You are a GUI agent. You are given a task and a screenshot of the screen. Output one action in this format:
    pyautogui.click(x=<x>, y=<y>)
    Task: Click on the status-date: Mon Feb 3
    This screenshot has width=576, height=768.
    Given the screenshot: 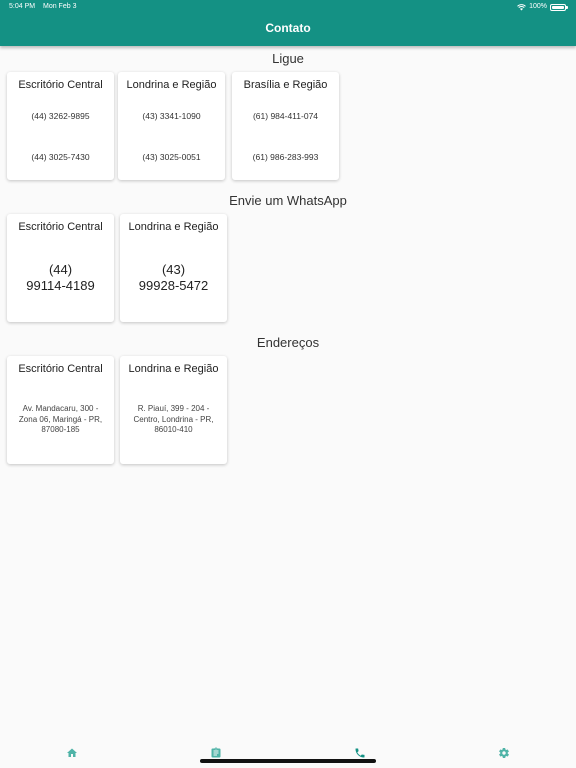 What is the action you would take?
    pyautogui.click(x=60, y=6)
    